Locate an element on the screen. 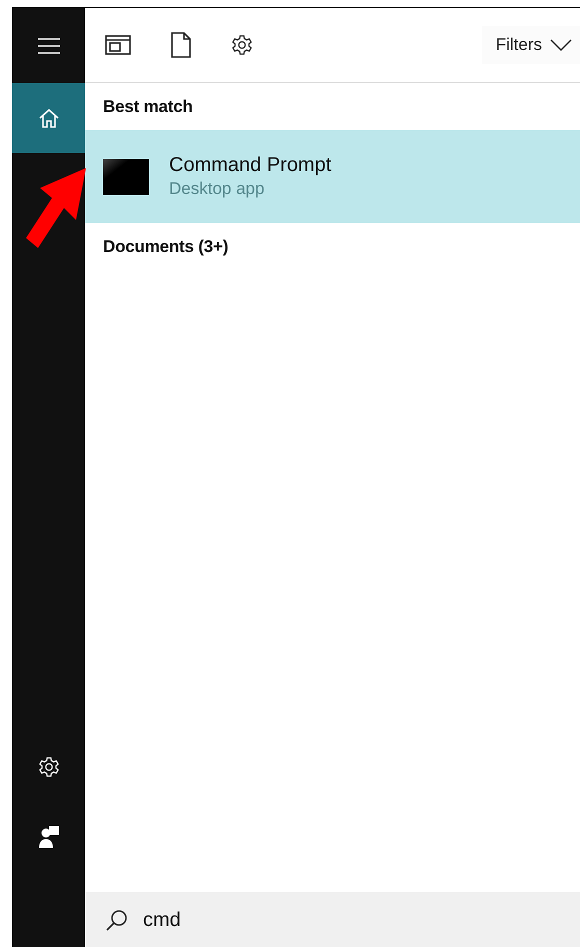 The height and width of the screenshot is (947, 580). search-result: Command Prompt Desktop app is located at coordinates (332, 176).